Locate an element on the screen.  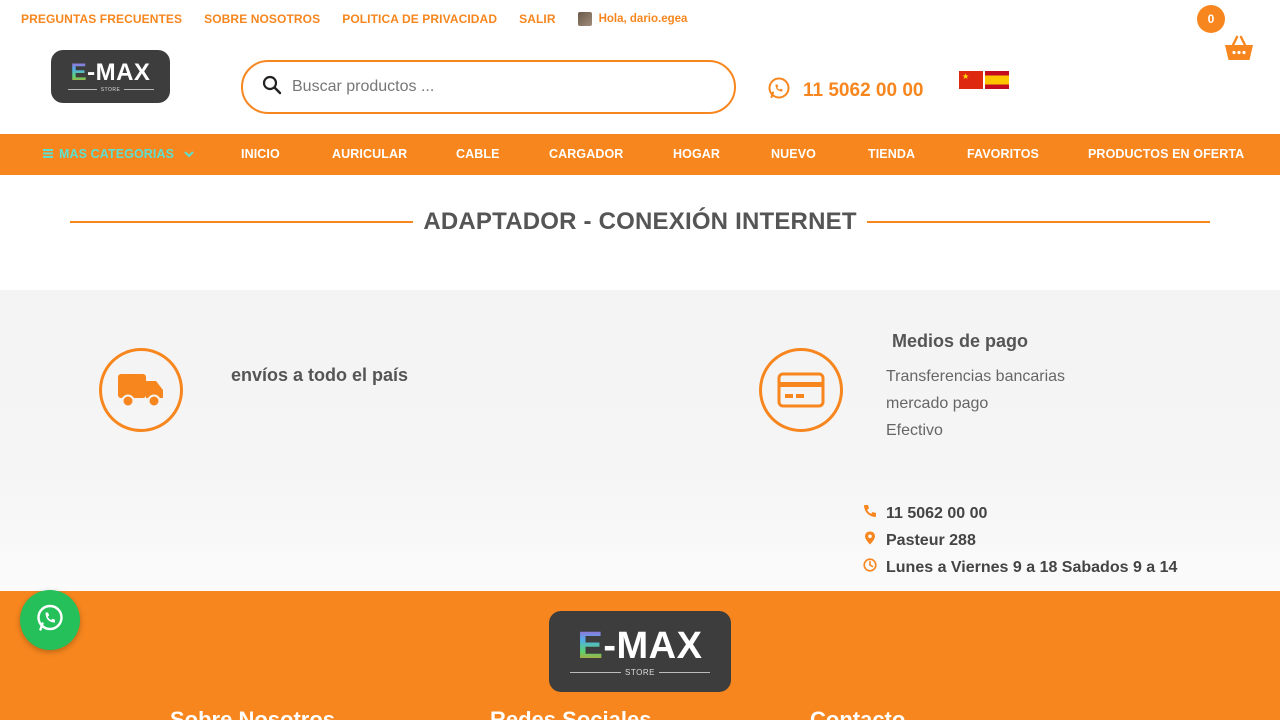
nav-item-hogar: HOGAR is located at coordinates (696, 154).